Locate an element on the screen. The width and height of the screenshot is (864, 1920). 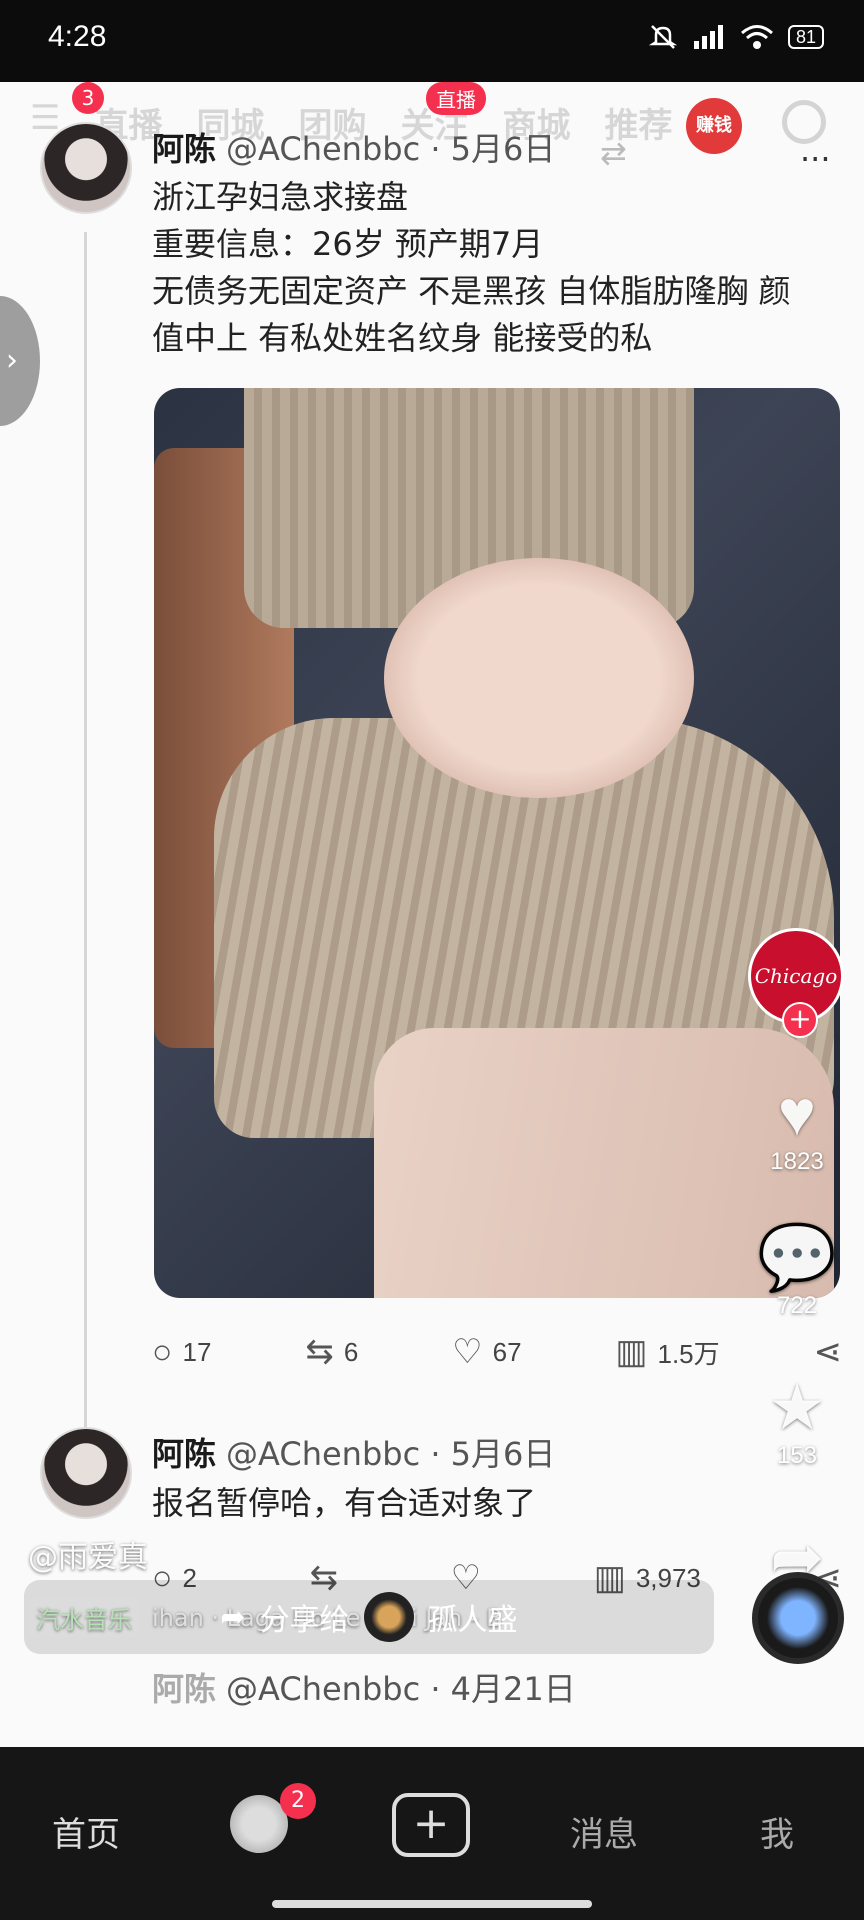
comment-button: 💬 722 is located at coordinates (797, 1271).